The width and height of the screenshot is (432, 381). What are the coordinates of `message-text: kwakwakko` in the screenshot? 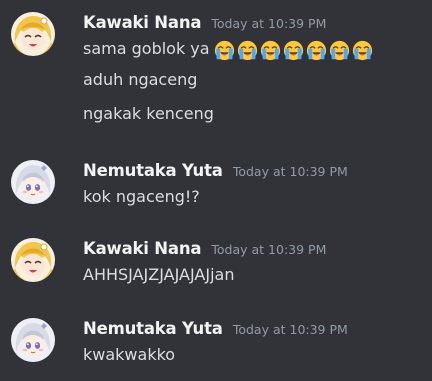 It's located at (129, 354).